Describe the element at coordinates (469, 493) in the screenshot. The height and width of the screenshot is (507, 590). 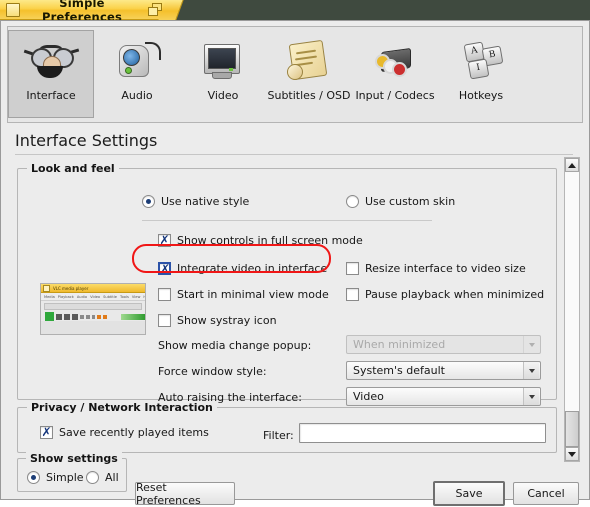
I see `save-button: Save` at that location.